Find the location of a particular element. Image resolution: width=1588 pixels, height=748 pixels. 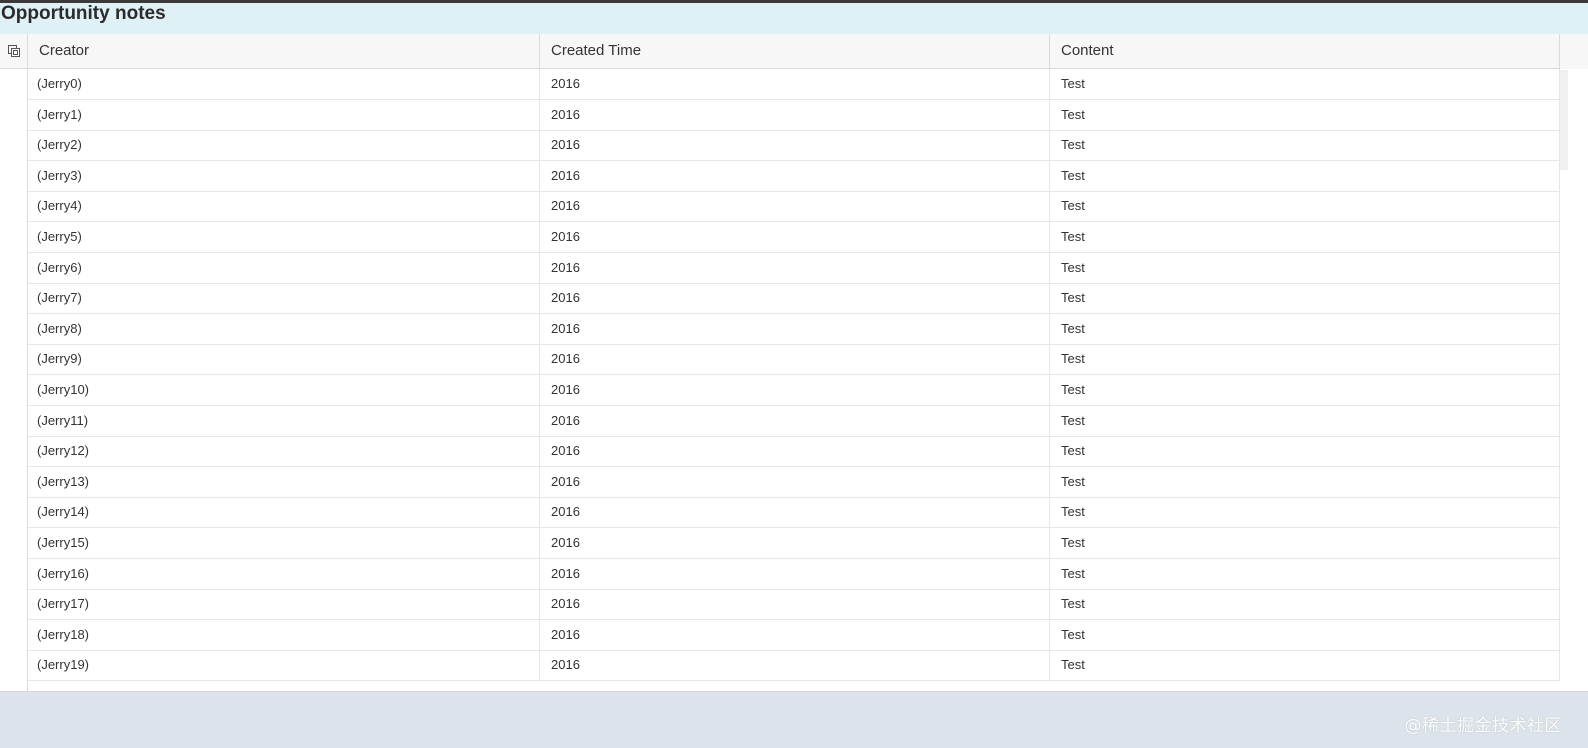

table-header-row: Creator Created Time Content is located at coordinates (794, 51).